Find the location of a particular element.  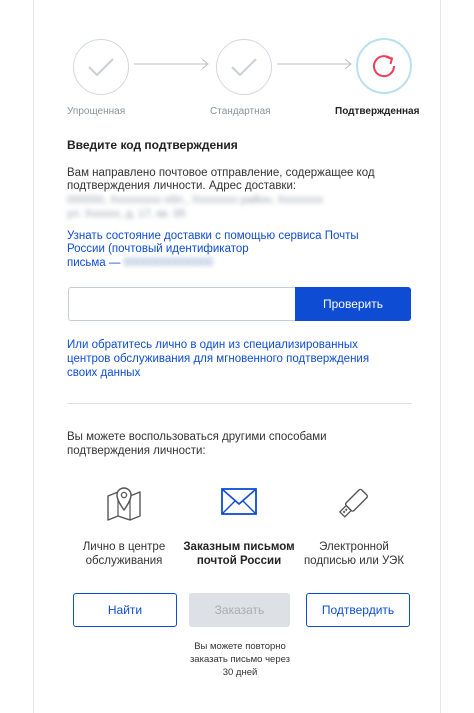

section-title: Введите код подтверждения is located at coordinates (152, 145).